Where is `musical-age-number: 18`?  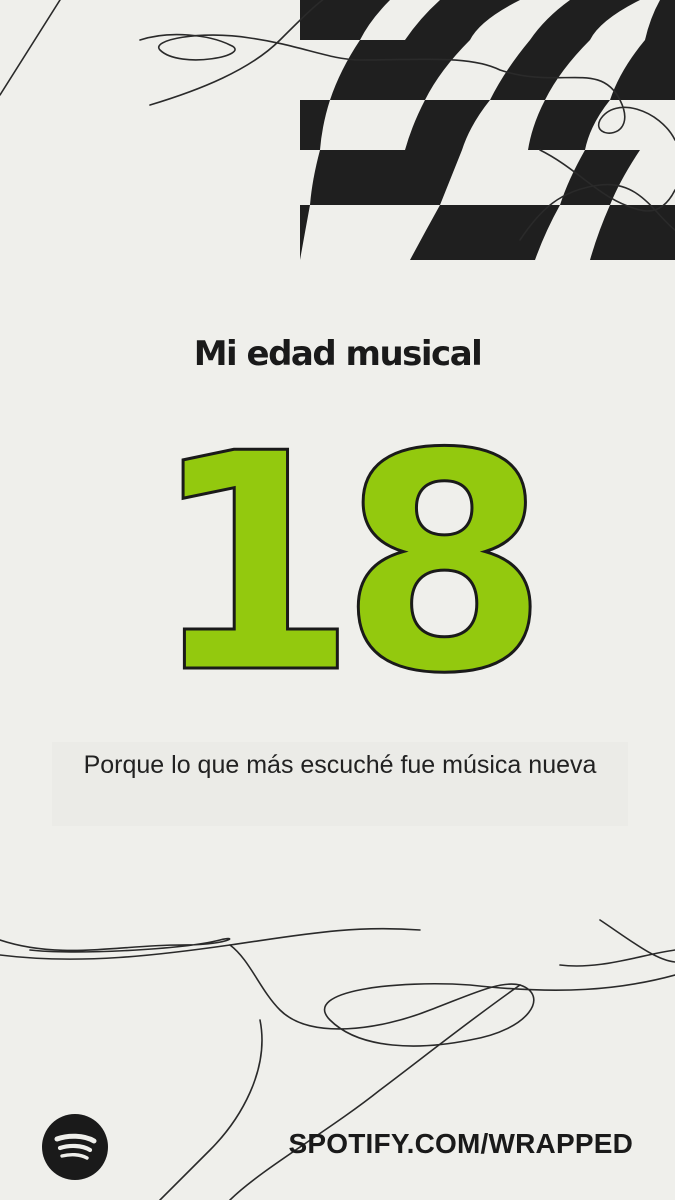 musical-age-number: 18 is located at coordinates (350, 560).